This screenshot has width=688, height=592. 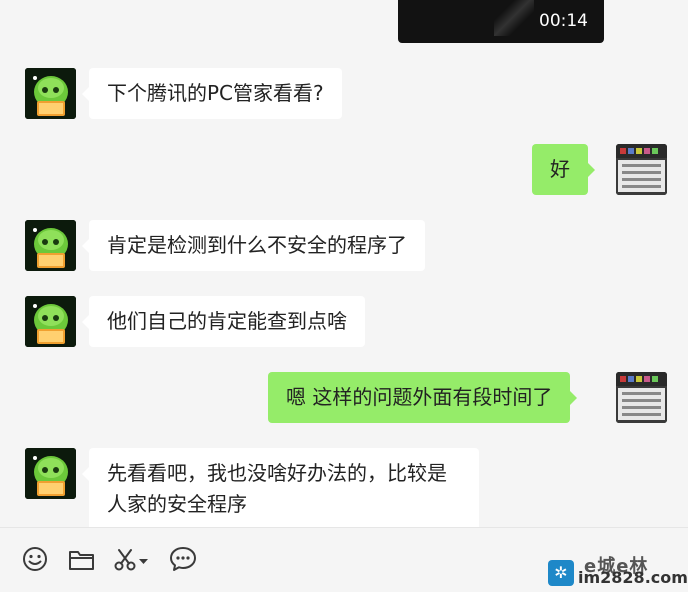 I want to click on message-bubble-received: 肯定是检测到什么不安全的程序了, so click(x=253, y=245).